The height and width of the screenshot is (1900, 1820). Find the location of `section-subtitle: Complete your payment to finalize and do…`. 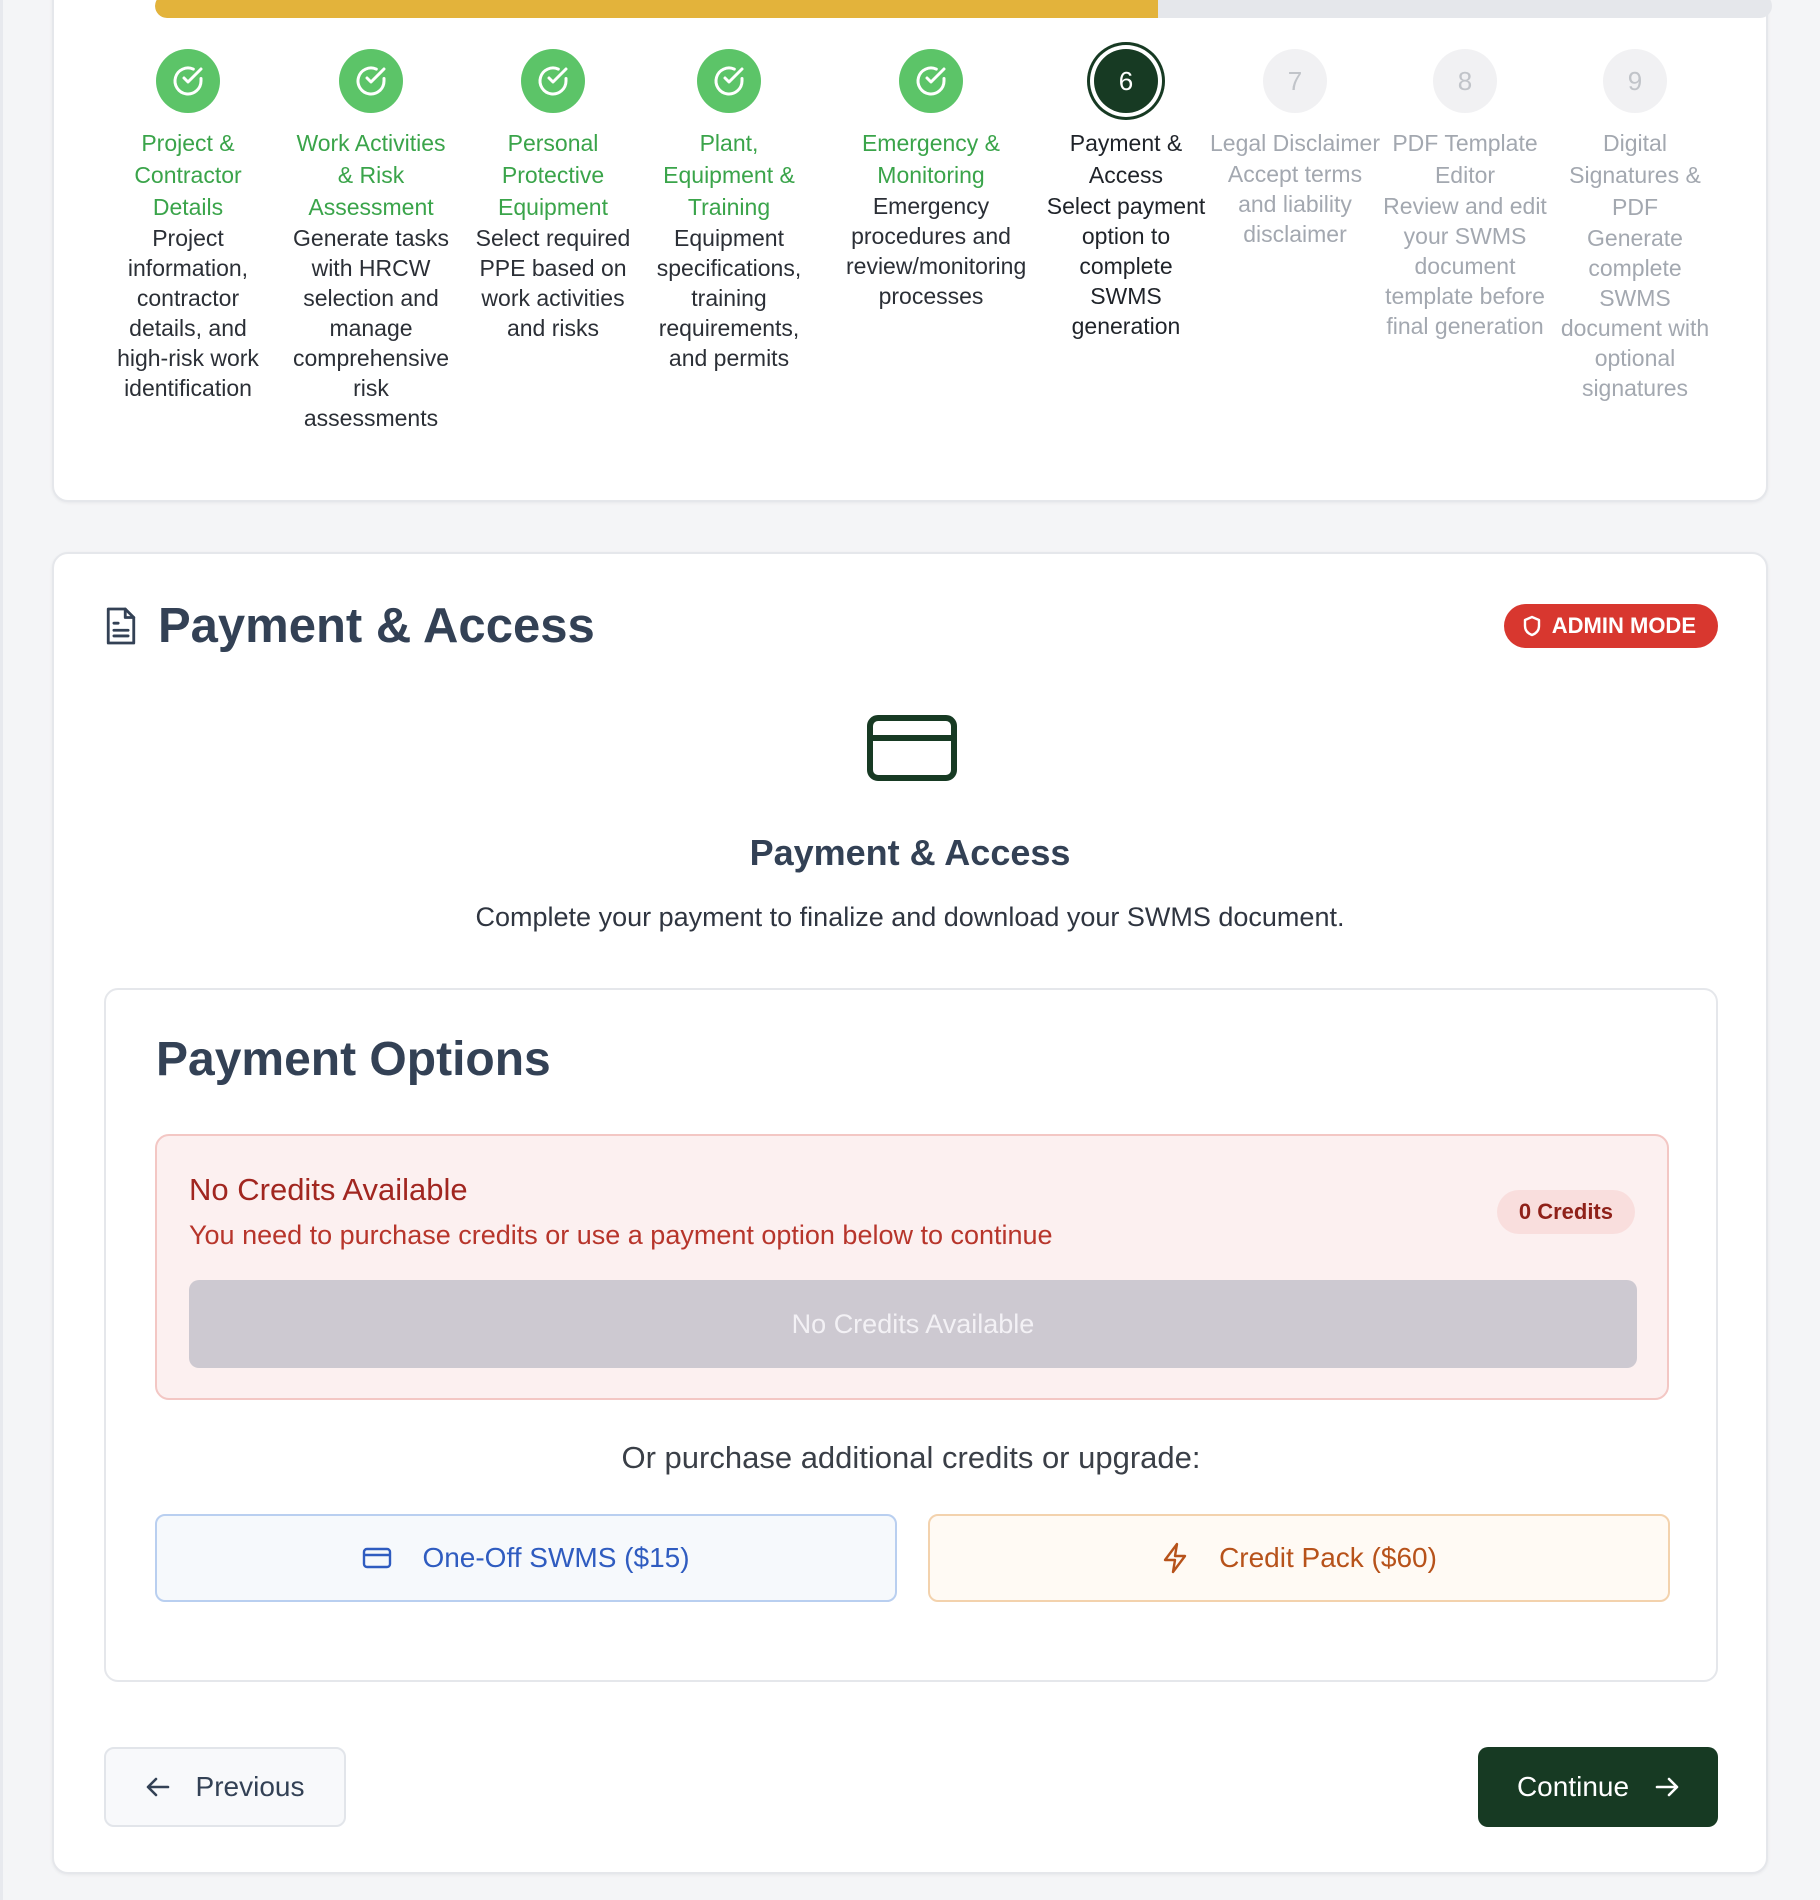

section-subtitle: Complete your payment to finalize and do… is located at coordinates (910, 917).